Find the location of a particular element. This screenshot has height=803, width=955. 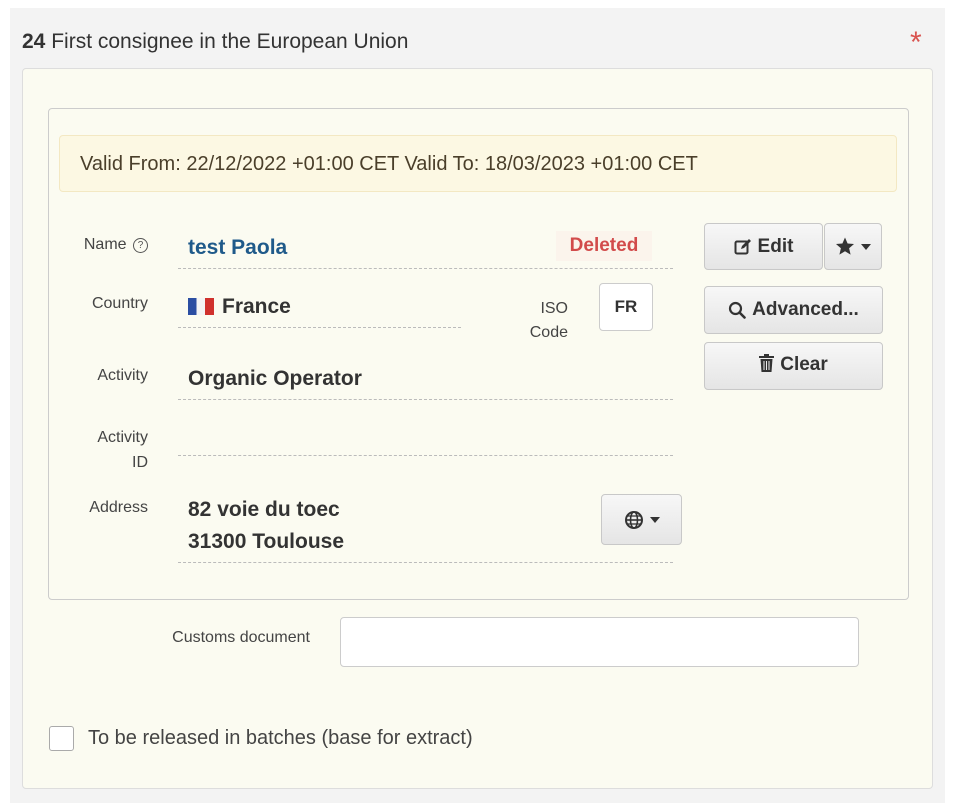

address-label: Address is located at coordinates (118, 507).